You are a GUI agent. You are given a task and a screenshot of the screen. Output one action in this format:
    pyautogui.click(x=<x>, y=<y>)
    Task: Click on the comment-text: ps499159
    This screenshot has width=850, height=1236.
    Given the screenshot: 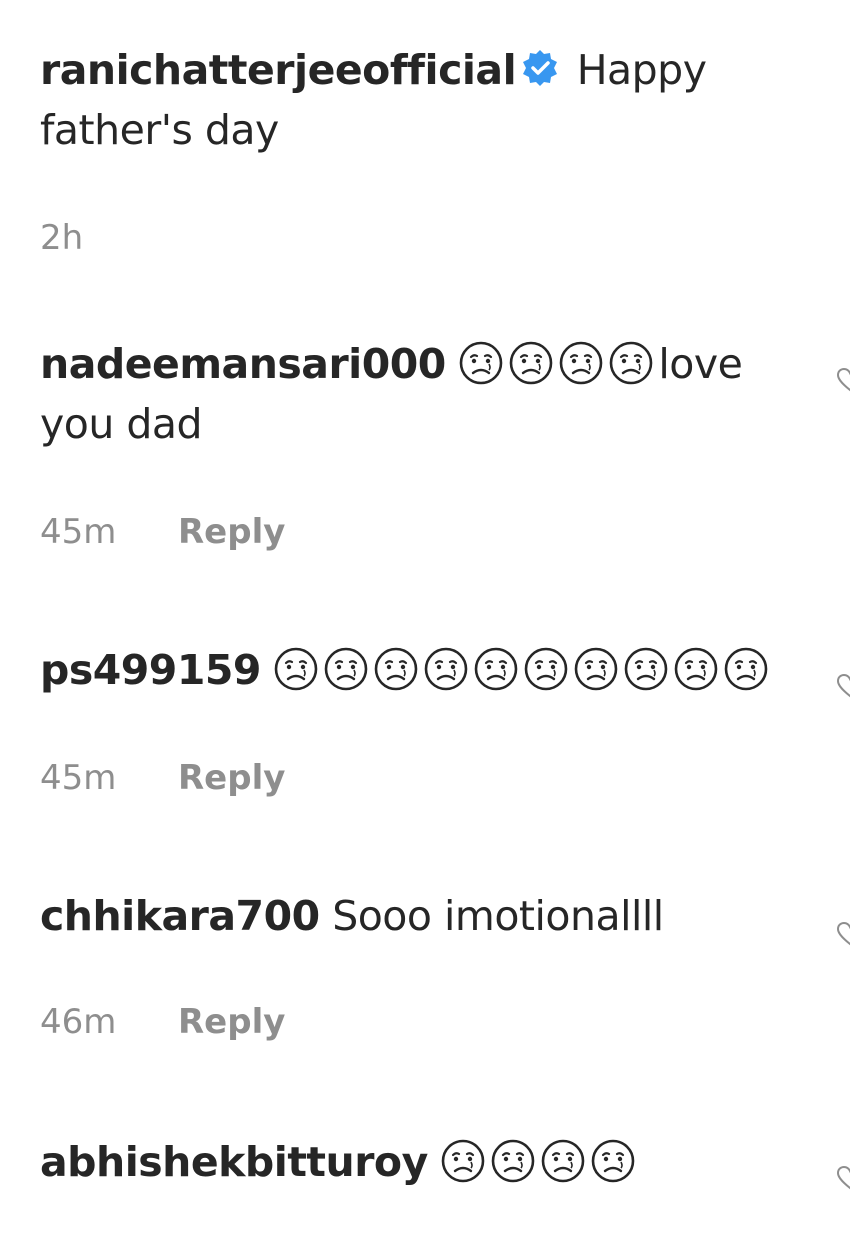 What is the action you would take?
    pyautogui.click(x=425, y=670)
    